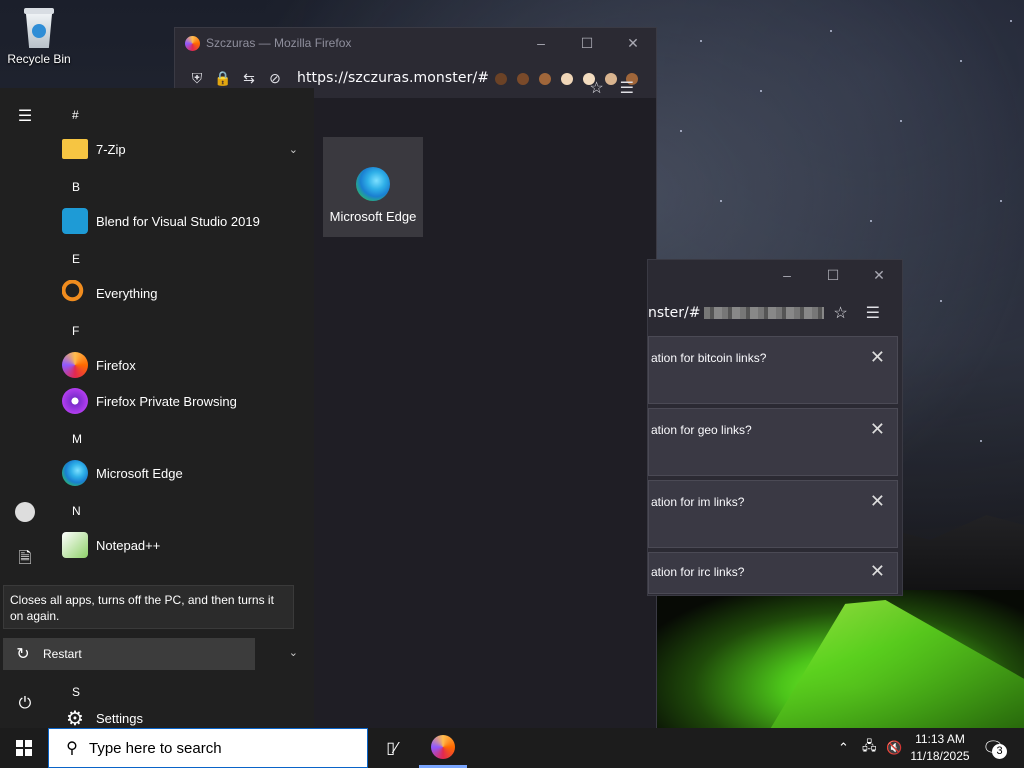 This screenshot has width=1024, height=768. Describe the element at coordinates (72, 748) in the screenshot. I see `search-icon: ⚲` at that location.